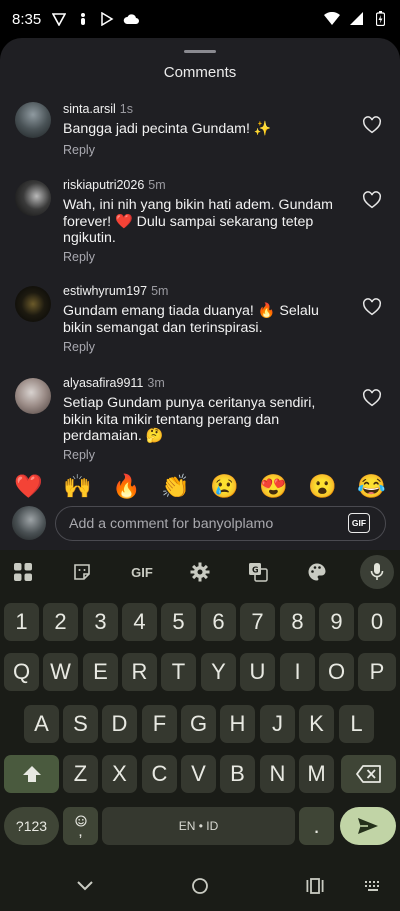 Image resolution: width=400 pixels, height=911 pixels. I want to click on symbols-key: ?123, so click(31, 826).